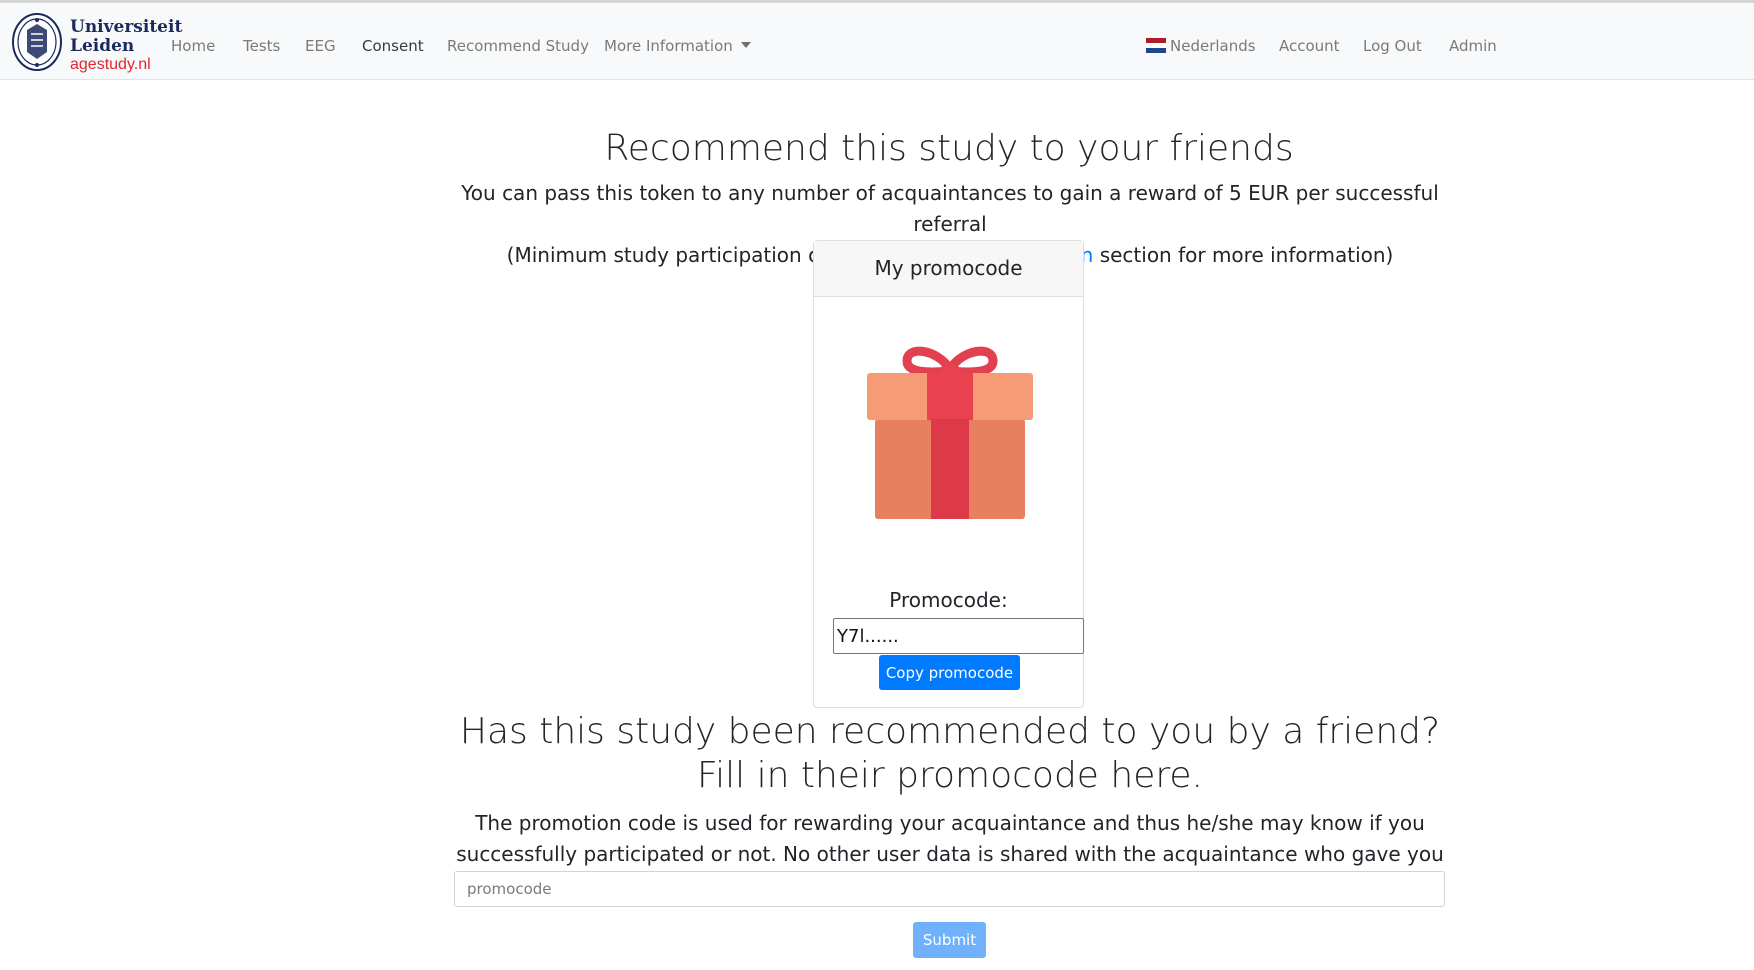  What do you see at coordinates (1156, 45) in the screenshot?
I see `netherlands-flag-icon` at bounding box center [1156, 45].